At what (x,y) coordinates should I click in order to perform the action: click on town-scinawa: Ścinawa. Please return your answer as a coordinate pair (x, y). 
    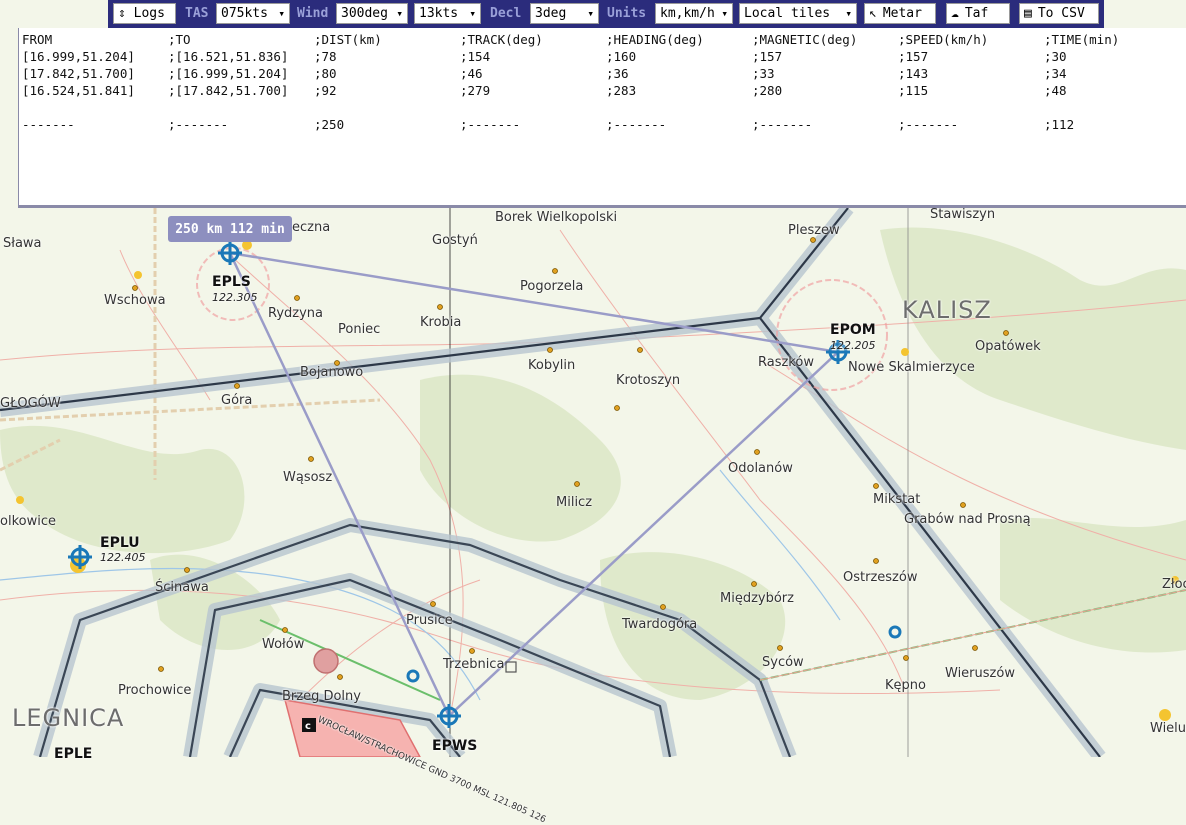
    Looking at the image, I should click on (182, 587).